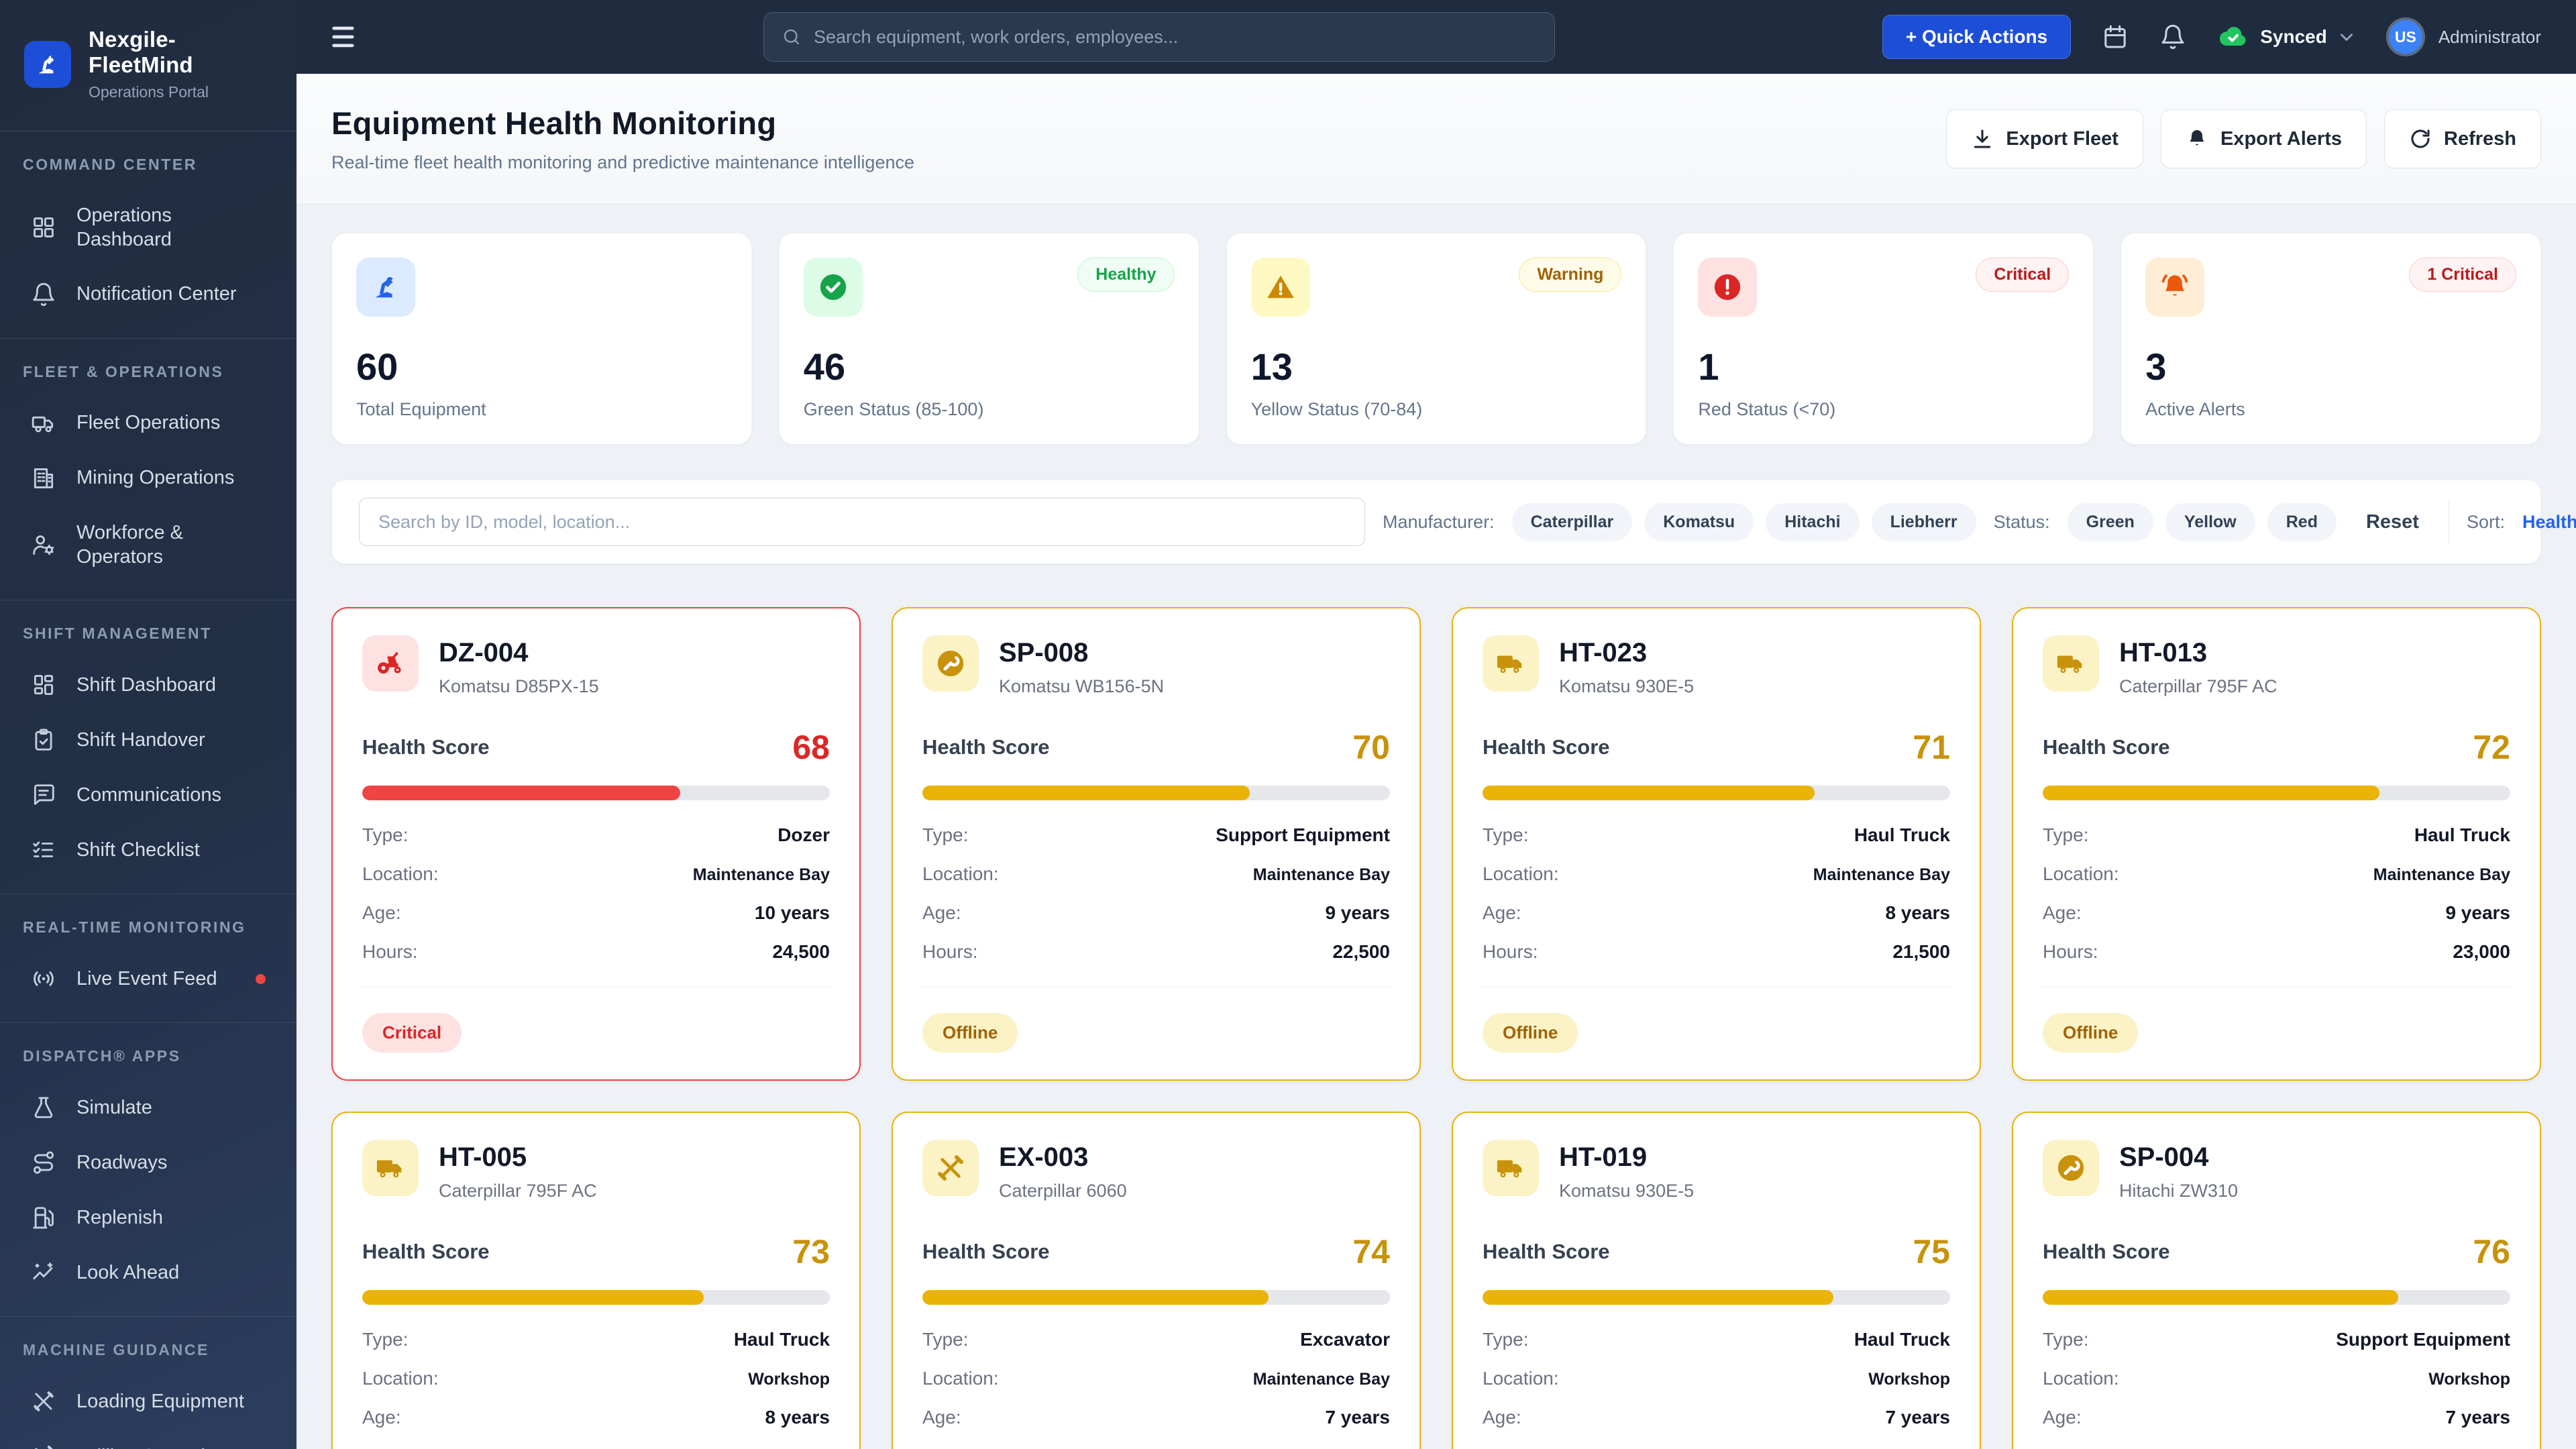 The width and height of the screenshot is (2576, 1449). Describe the element at coordinates (43, 1446) in the screenshot. I see `hammers-icon` at that location.